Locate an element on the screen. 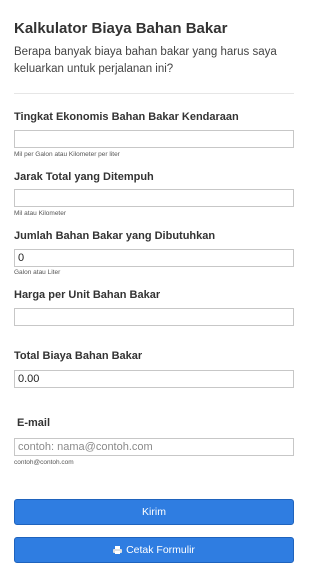  header-divider is located at coordinates (154, 93).